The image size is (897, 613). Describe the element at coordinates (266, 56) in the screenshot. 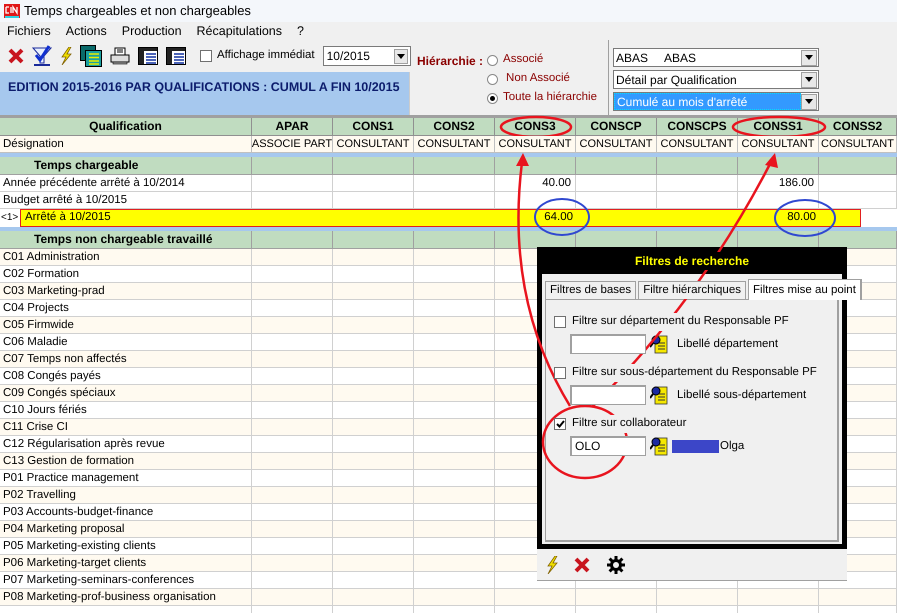

I see `checkbox-label: Affichage immédiat` at that location.